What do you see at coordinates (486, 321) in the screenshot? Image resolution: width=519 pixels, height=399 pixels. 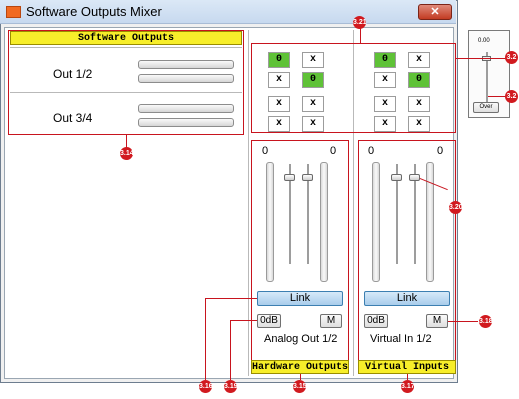 I see `callout-badge: 3.18` at bounding box center [486, 321].